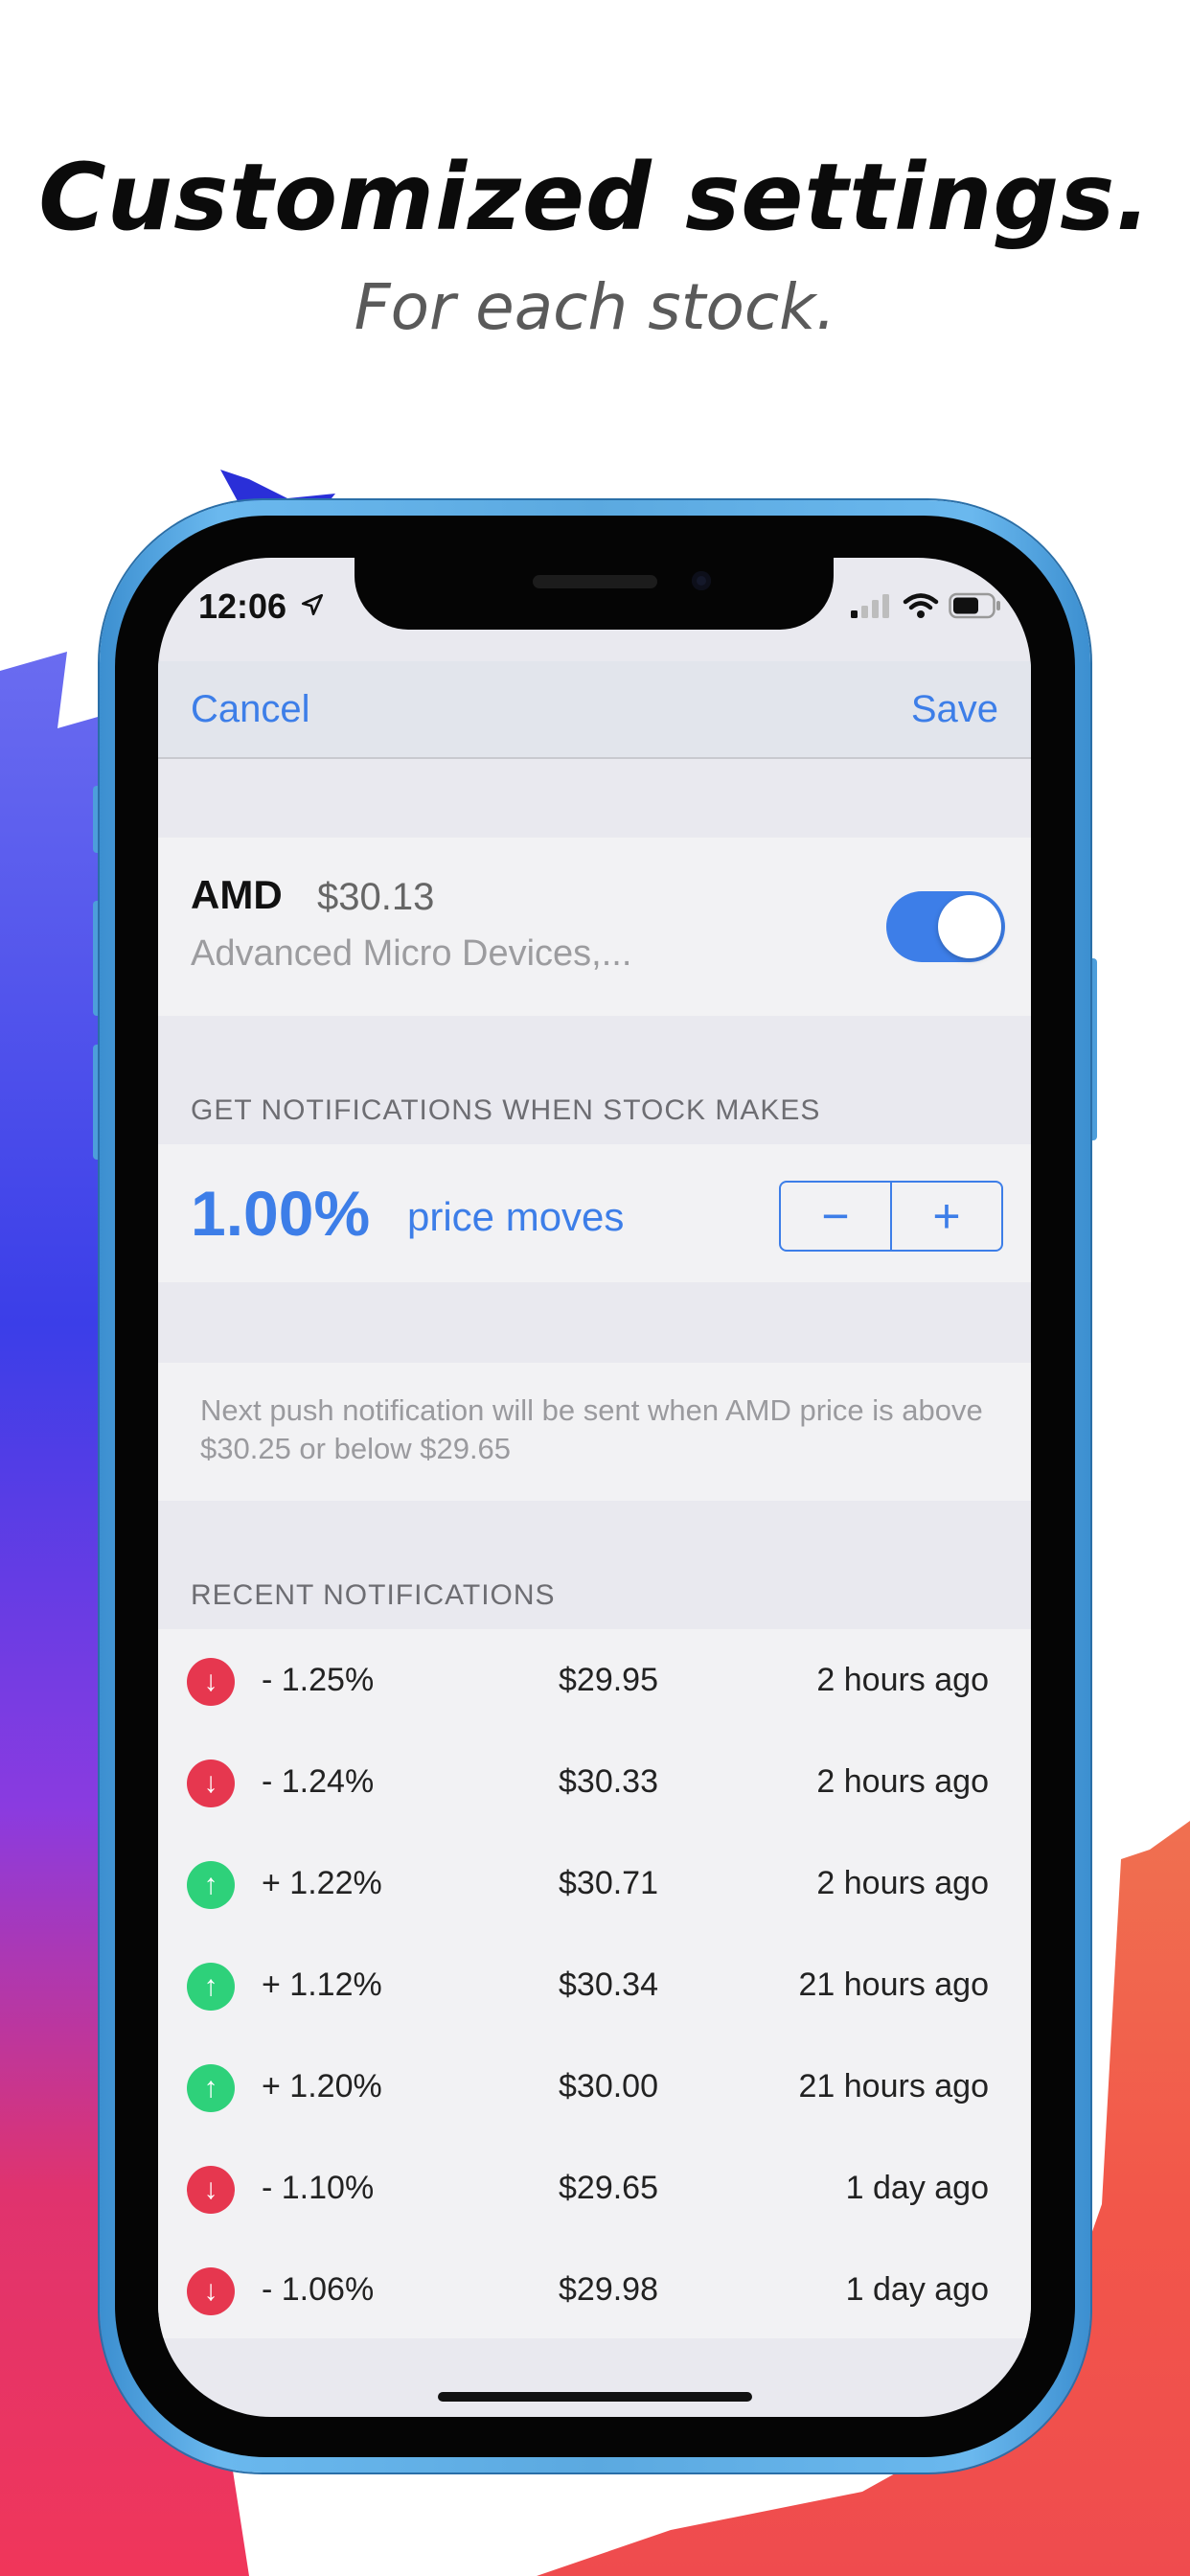  I want to click on threshold-percent: 1.00%, so click(281, 1213).